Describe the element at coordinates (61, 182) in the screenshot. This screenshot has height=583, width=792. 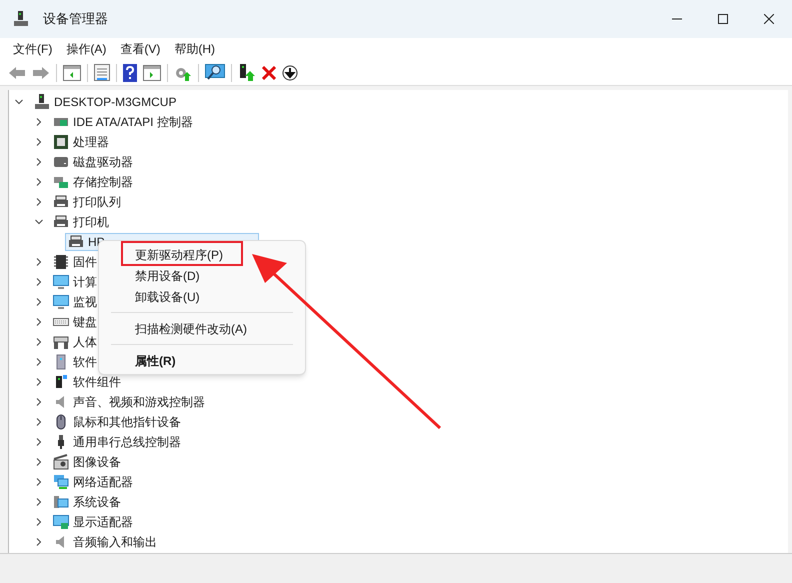
I see `storage-icon` at that location.